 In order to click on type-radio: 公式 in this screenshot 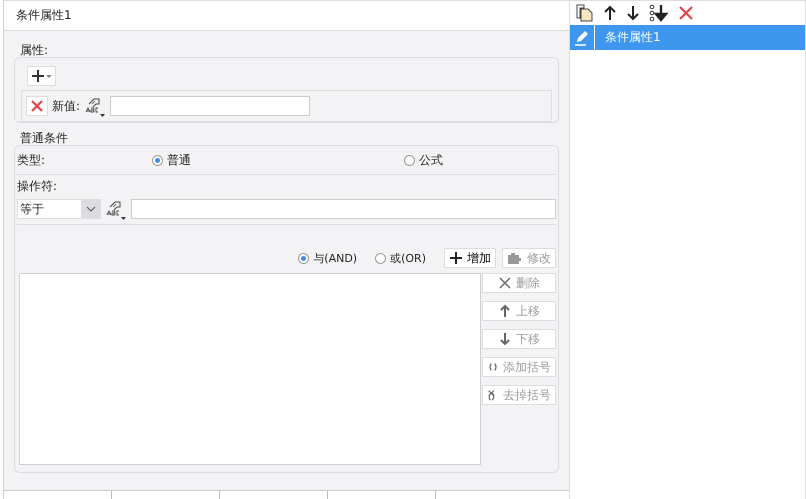, I will do `click(423, 160)`.